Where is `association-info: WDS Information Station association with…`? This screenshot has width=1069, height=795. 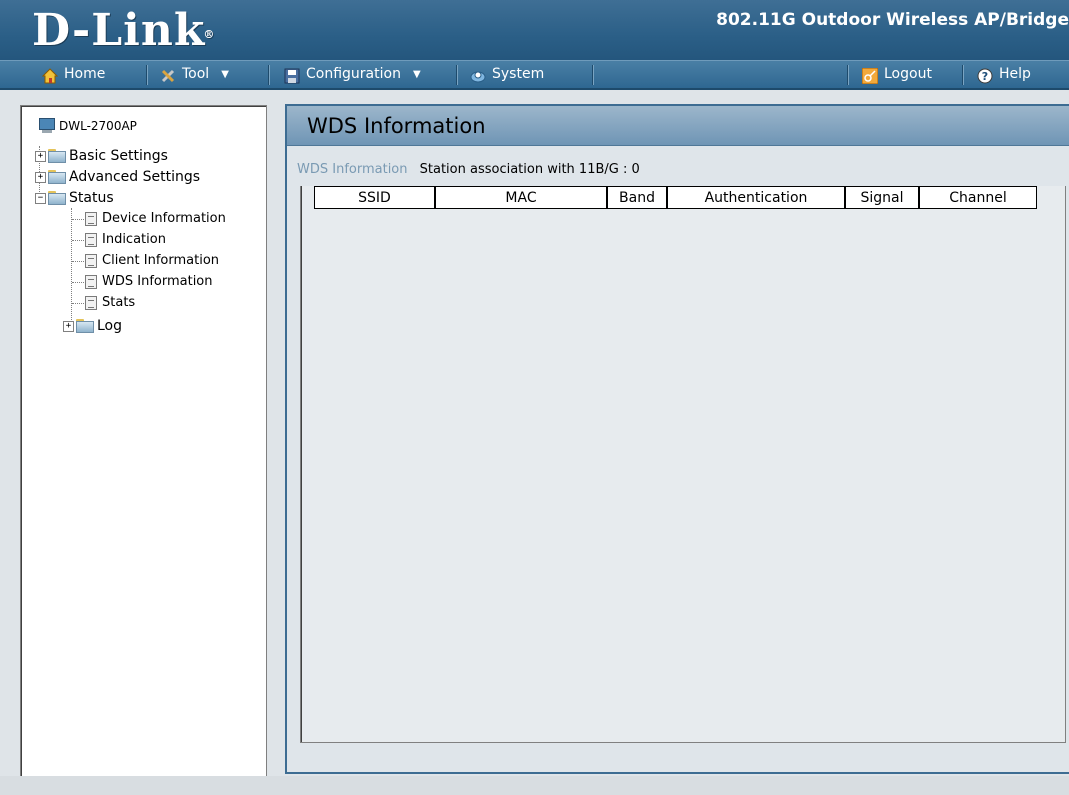
association-info: WDS Information Station association with… is located at coordinates (468, 169).